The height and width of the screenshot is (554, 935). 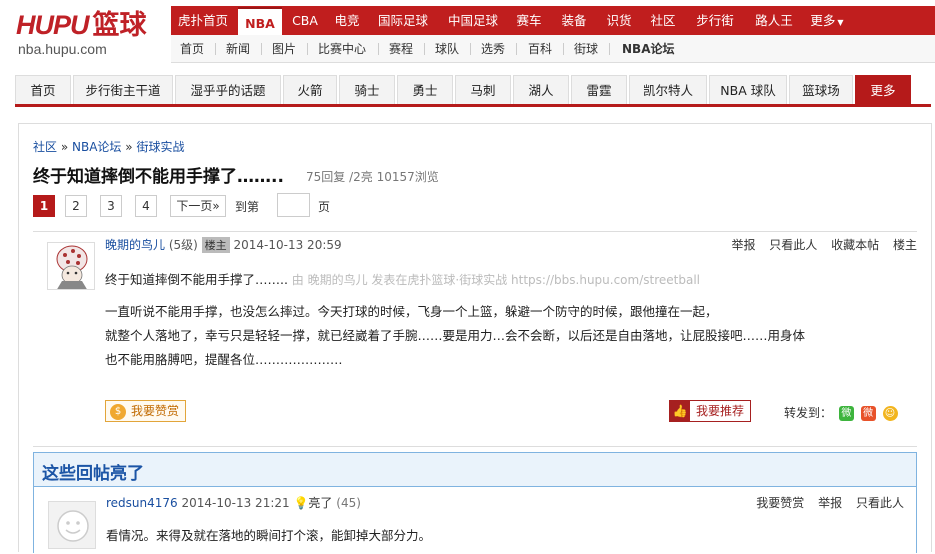 I want to click on reply-time: 2014-10-13 21:21, so click(x=235, y=503).